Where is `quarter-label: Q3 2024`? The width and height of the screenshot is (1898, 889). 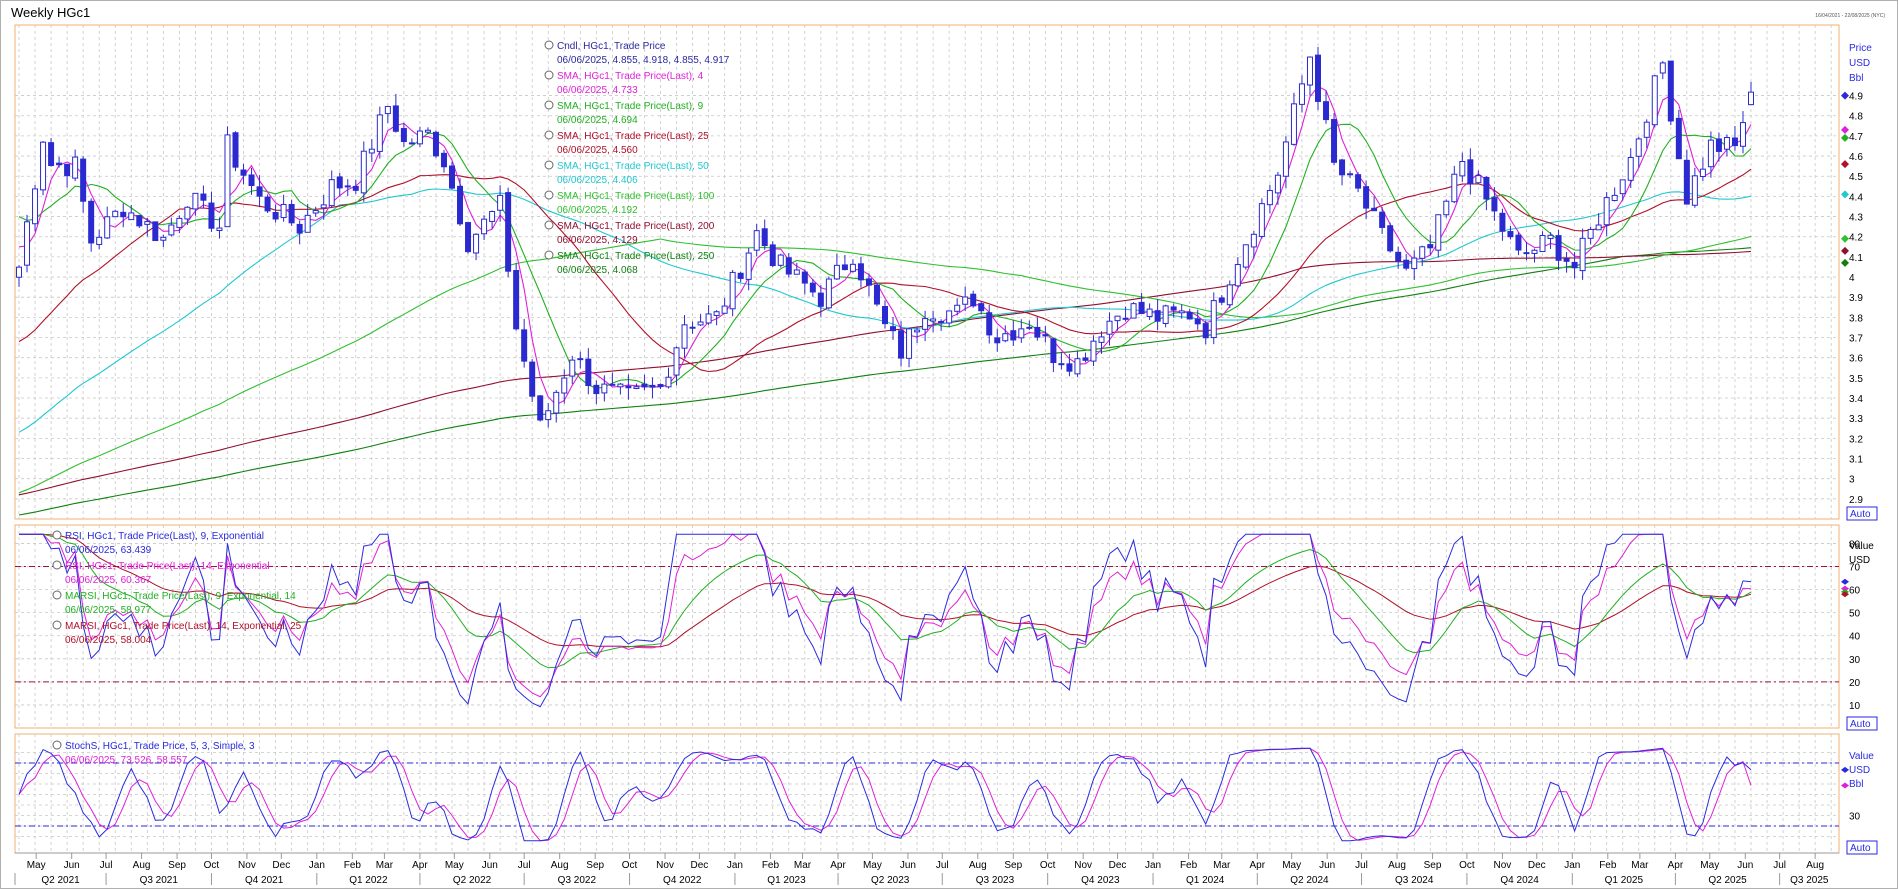 quarter-label: Q3 2024 is located at coordinates (1414, 880).